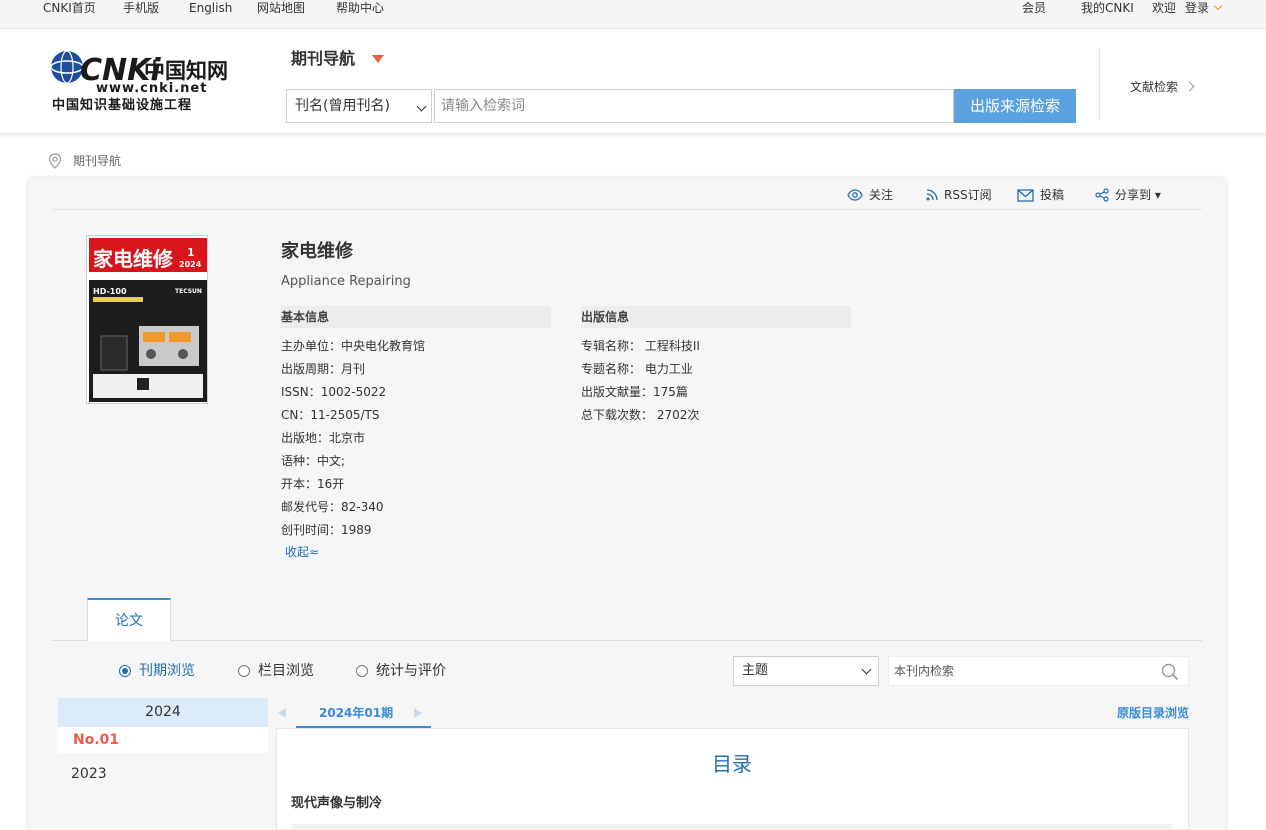 The image size is (1266, 830). Describe the element at coordinates (188, 291) in the screenshot. I see `cover-brand: TECSUN` at that location.